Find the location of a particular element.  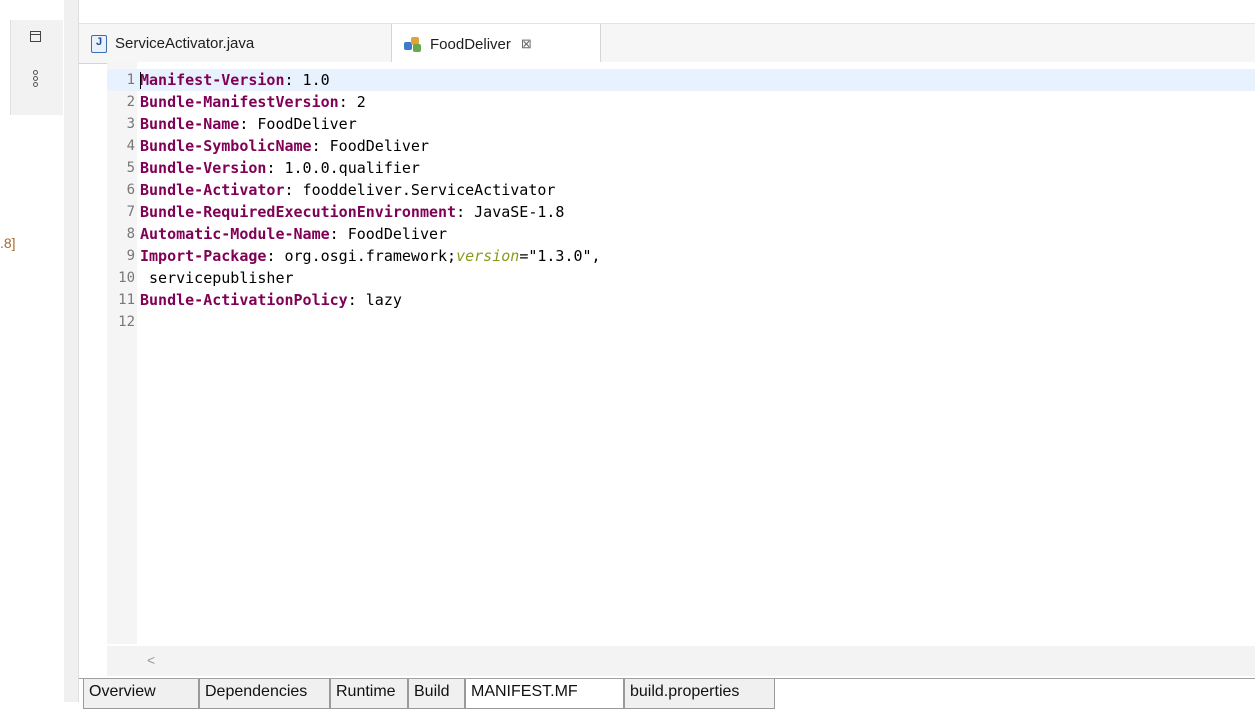

left-side-panel: .8] is located at coordinates (32, 351).